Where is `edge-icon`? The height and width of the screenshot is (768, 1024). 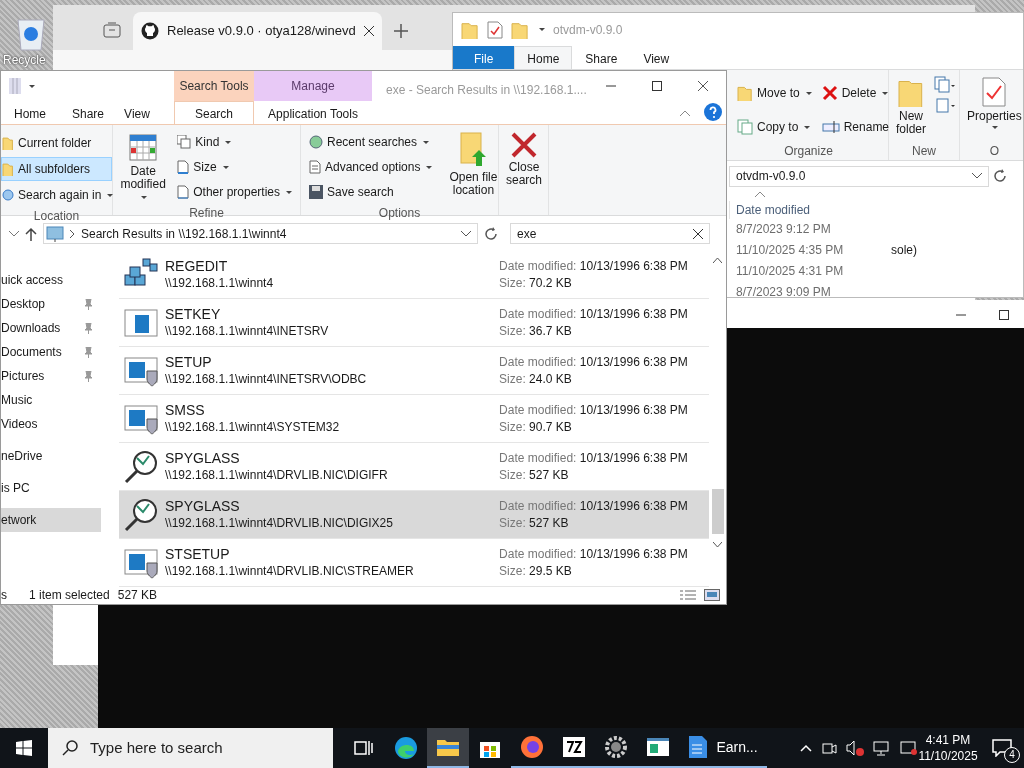 edge-icon is located at coordinates (406, 748).